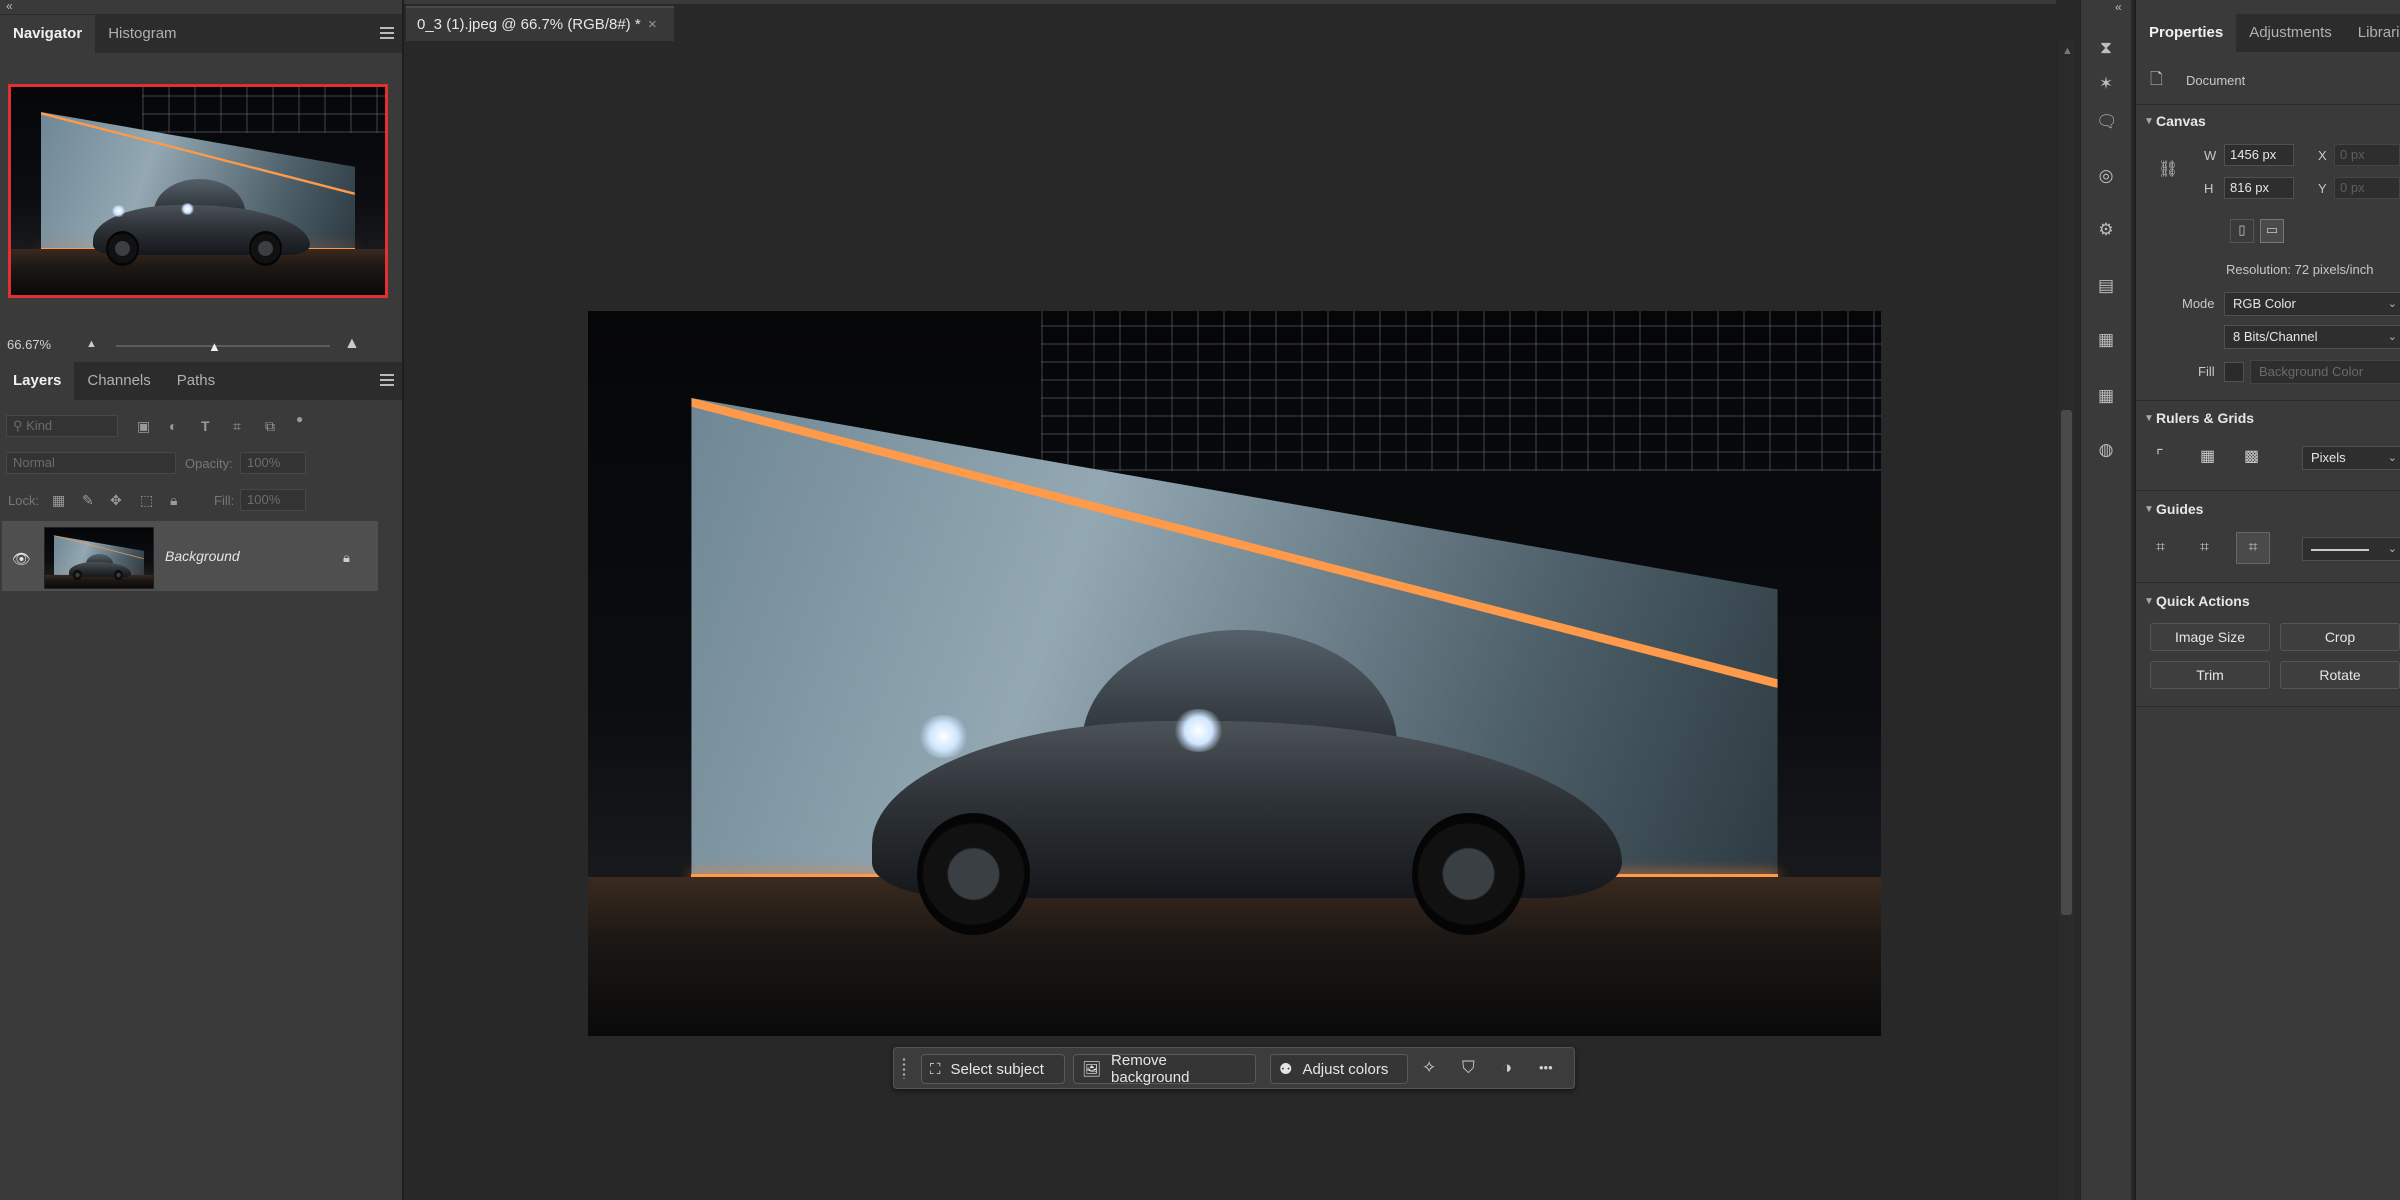 This screenshot has width=2400, height=1200. What do you see at coordinates (2160, 548) in the screenshot?
I see `guides-icon: ⌗` at bounding box center [2160, 548].